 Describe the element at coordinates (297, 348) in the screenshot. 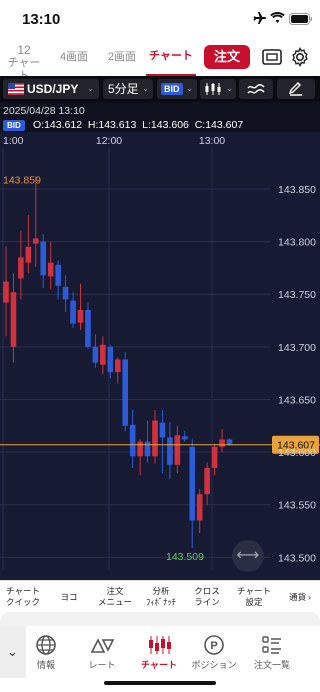

I see `price-axis-label: 143.700` at that location.